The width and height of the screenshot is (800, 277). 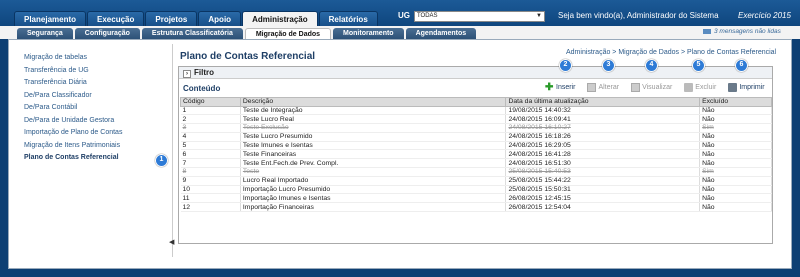 What do you see at coordinates (549, 87) in the screenshot?
I see `plus-icon: ✚` at bounding box center [549, 87].